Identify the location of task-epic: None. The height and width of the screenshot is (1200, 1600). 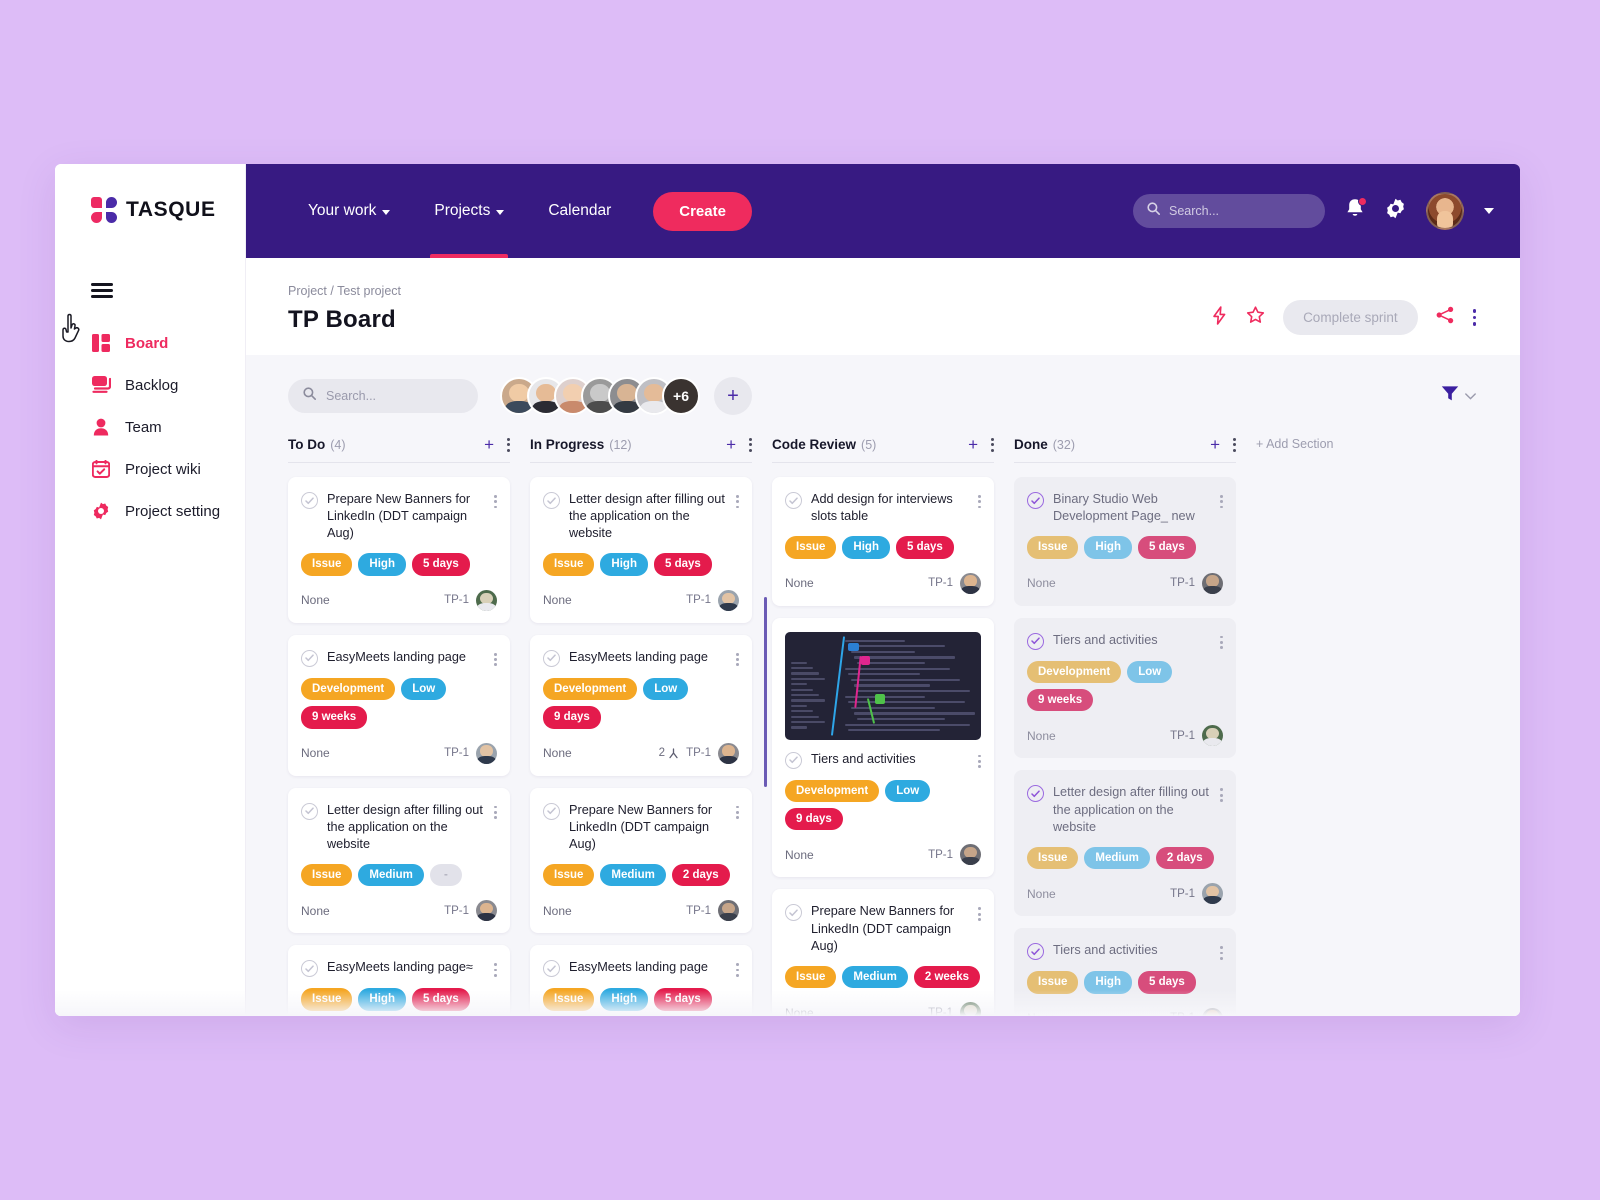
(1041, 893).